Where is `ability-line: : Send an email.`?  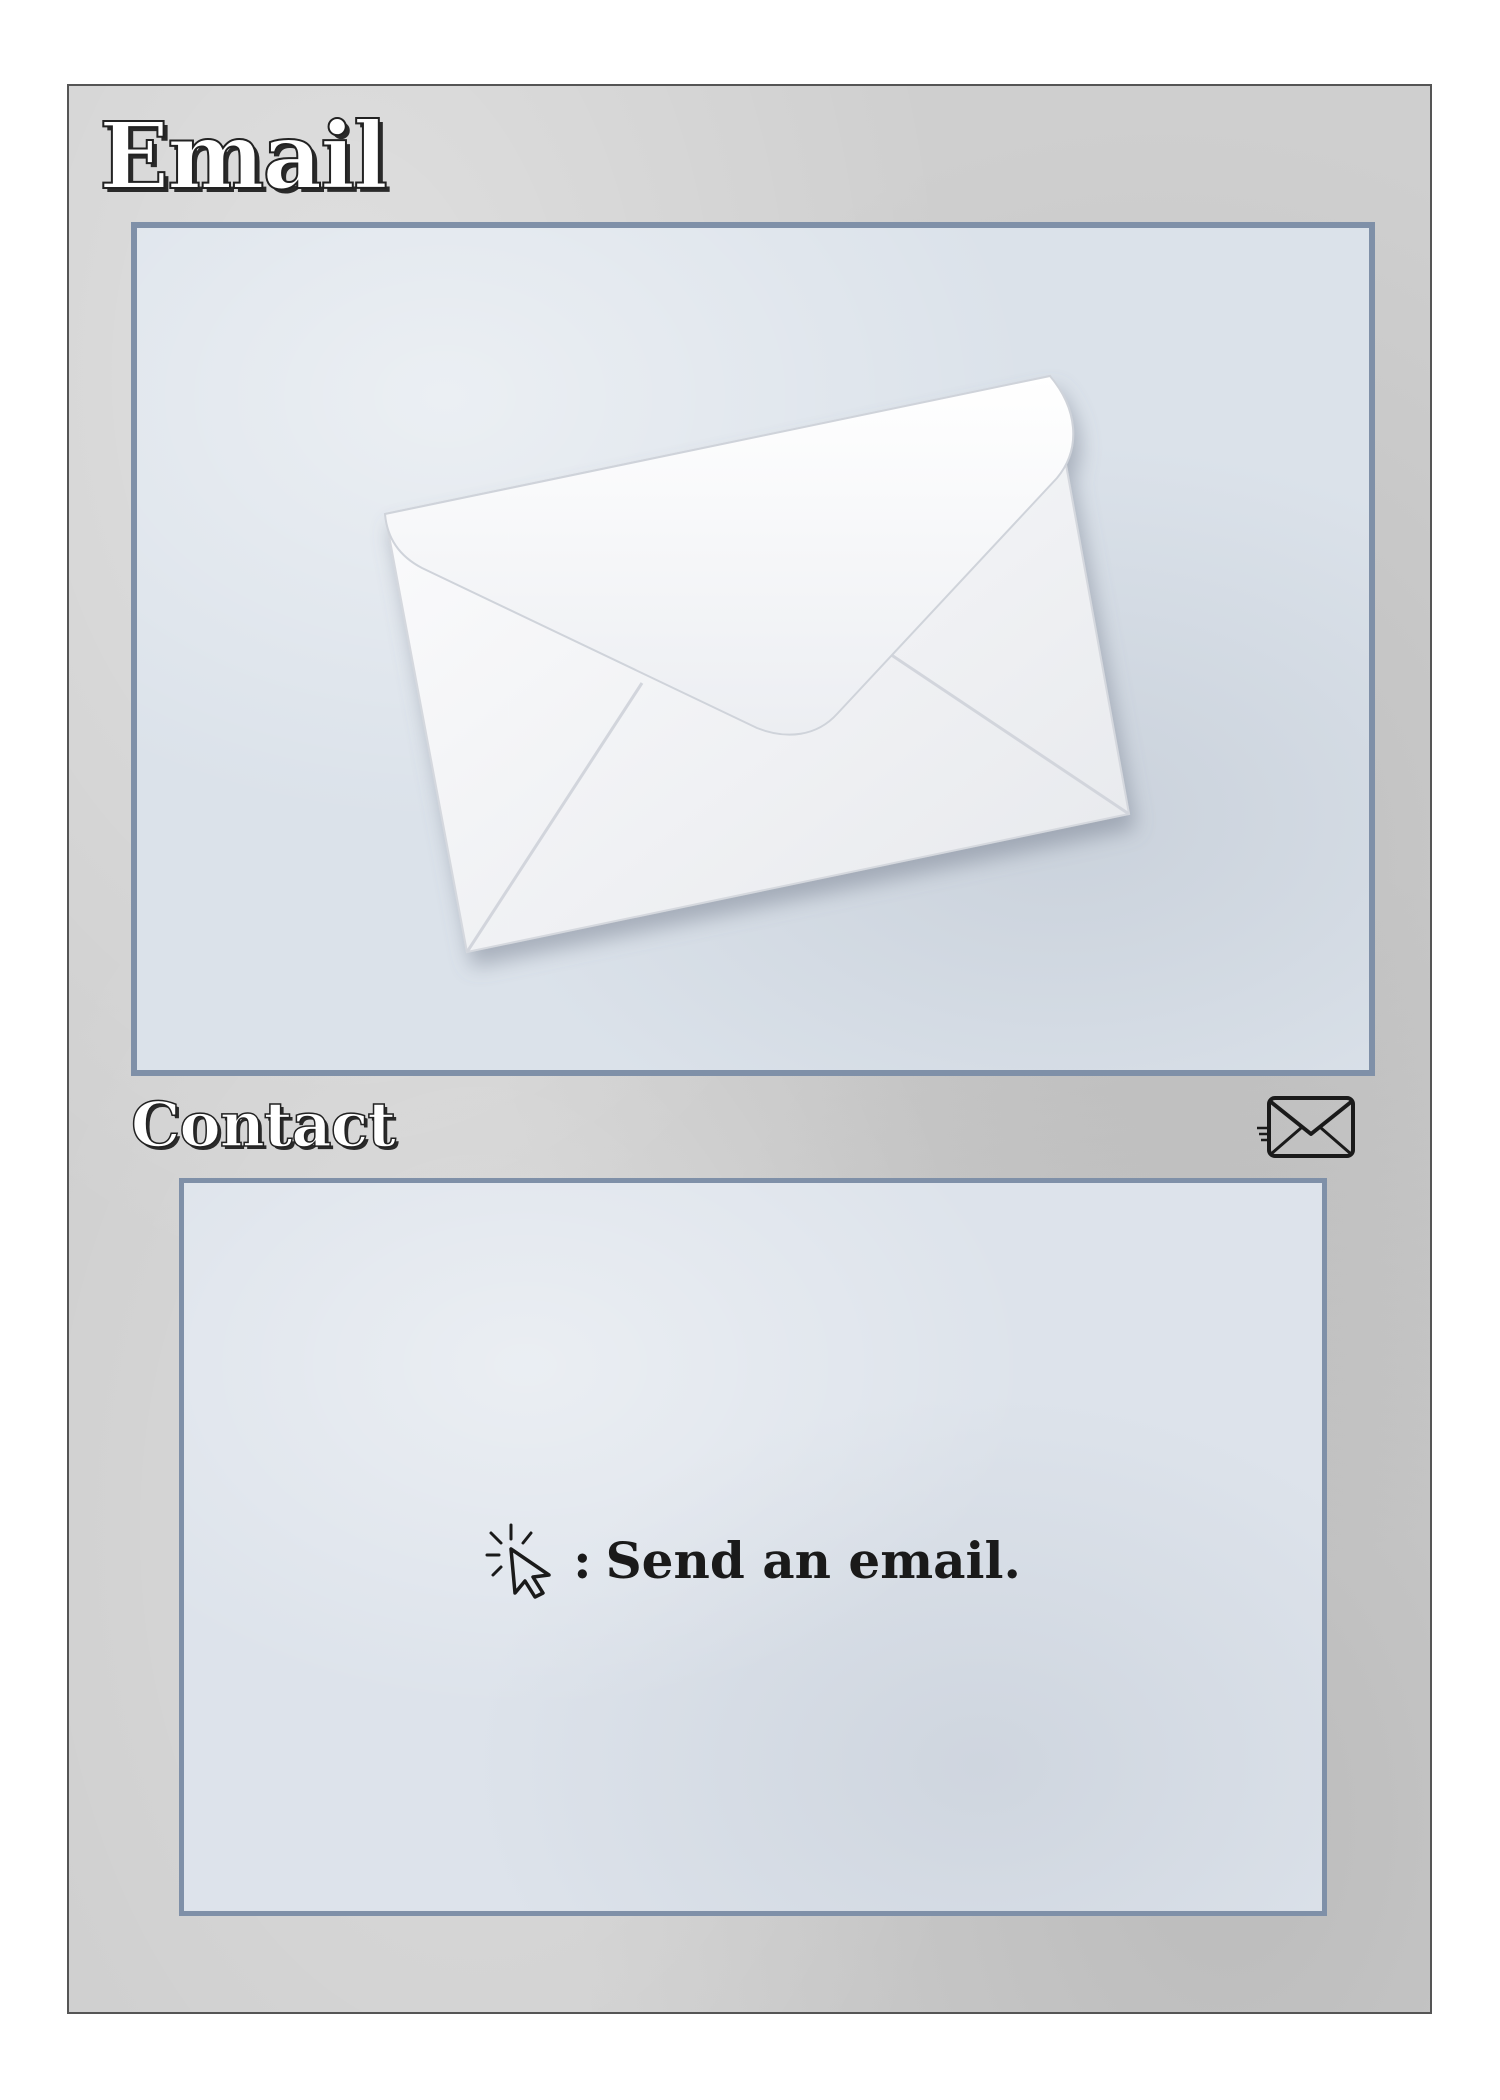
ability-line: : Send an email. is located at coordinates (753, 1561).